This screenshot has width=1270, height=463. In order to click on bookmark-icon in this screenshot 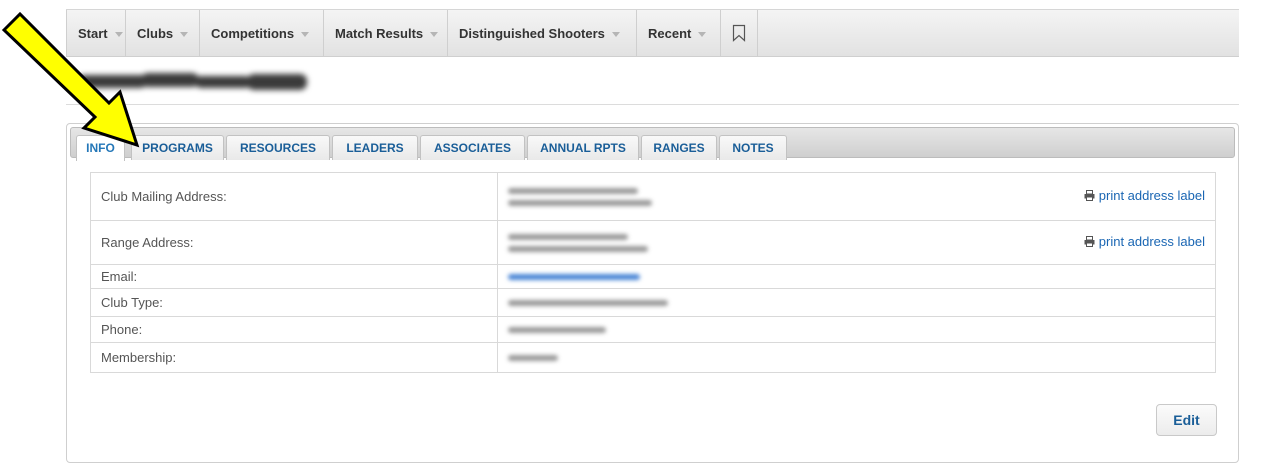, I will do `click(739, 33)`.